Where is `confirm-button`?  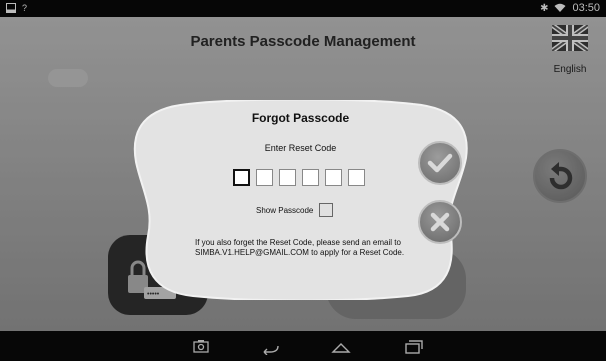 confirm-button is located at coordinates (440, 163).